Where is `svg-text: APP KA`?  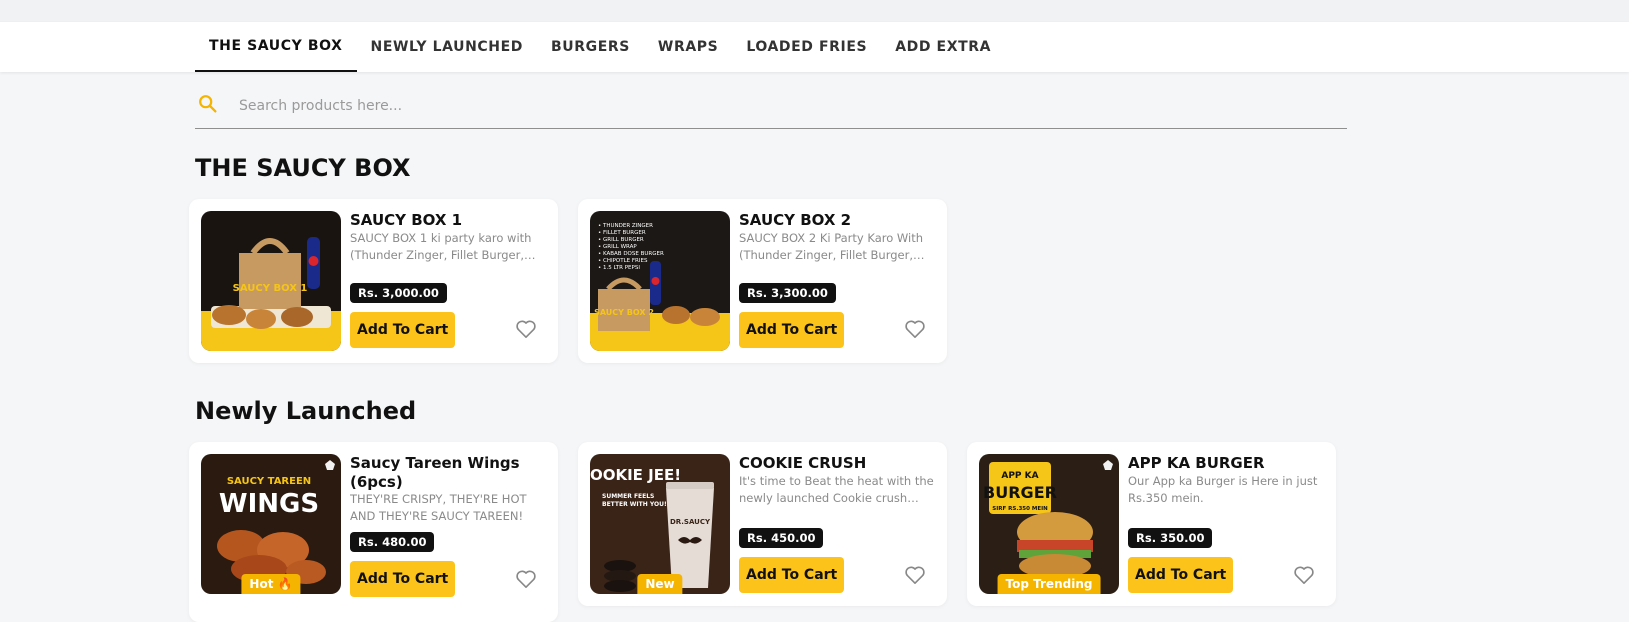
svg-text: APP KA is located at coordinates (1019, 476).